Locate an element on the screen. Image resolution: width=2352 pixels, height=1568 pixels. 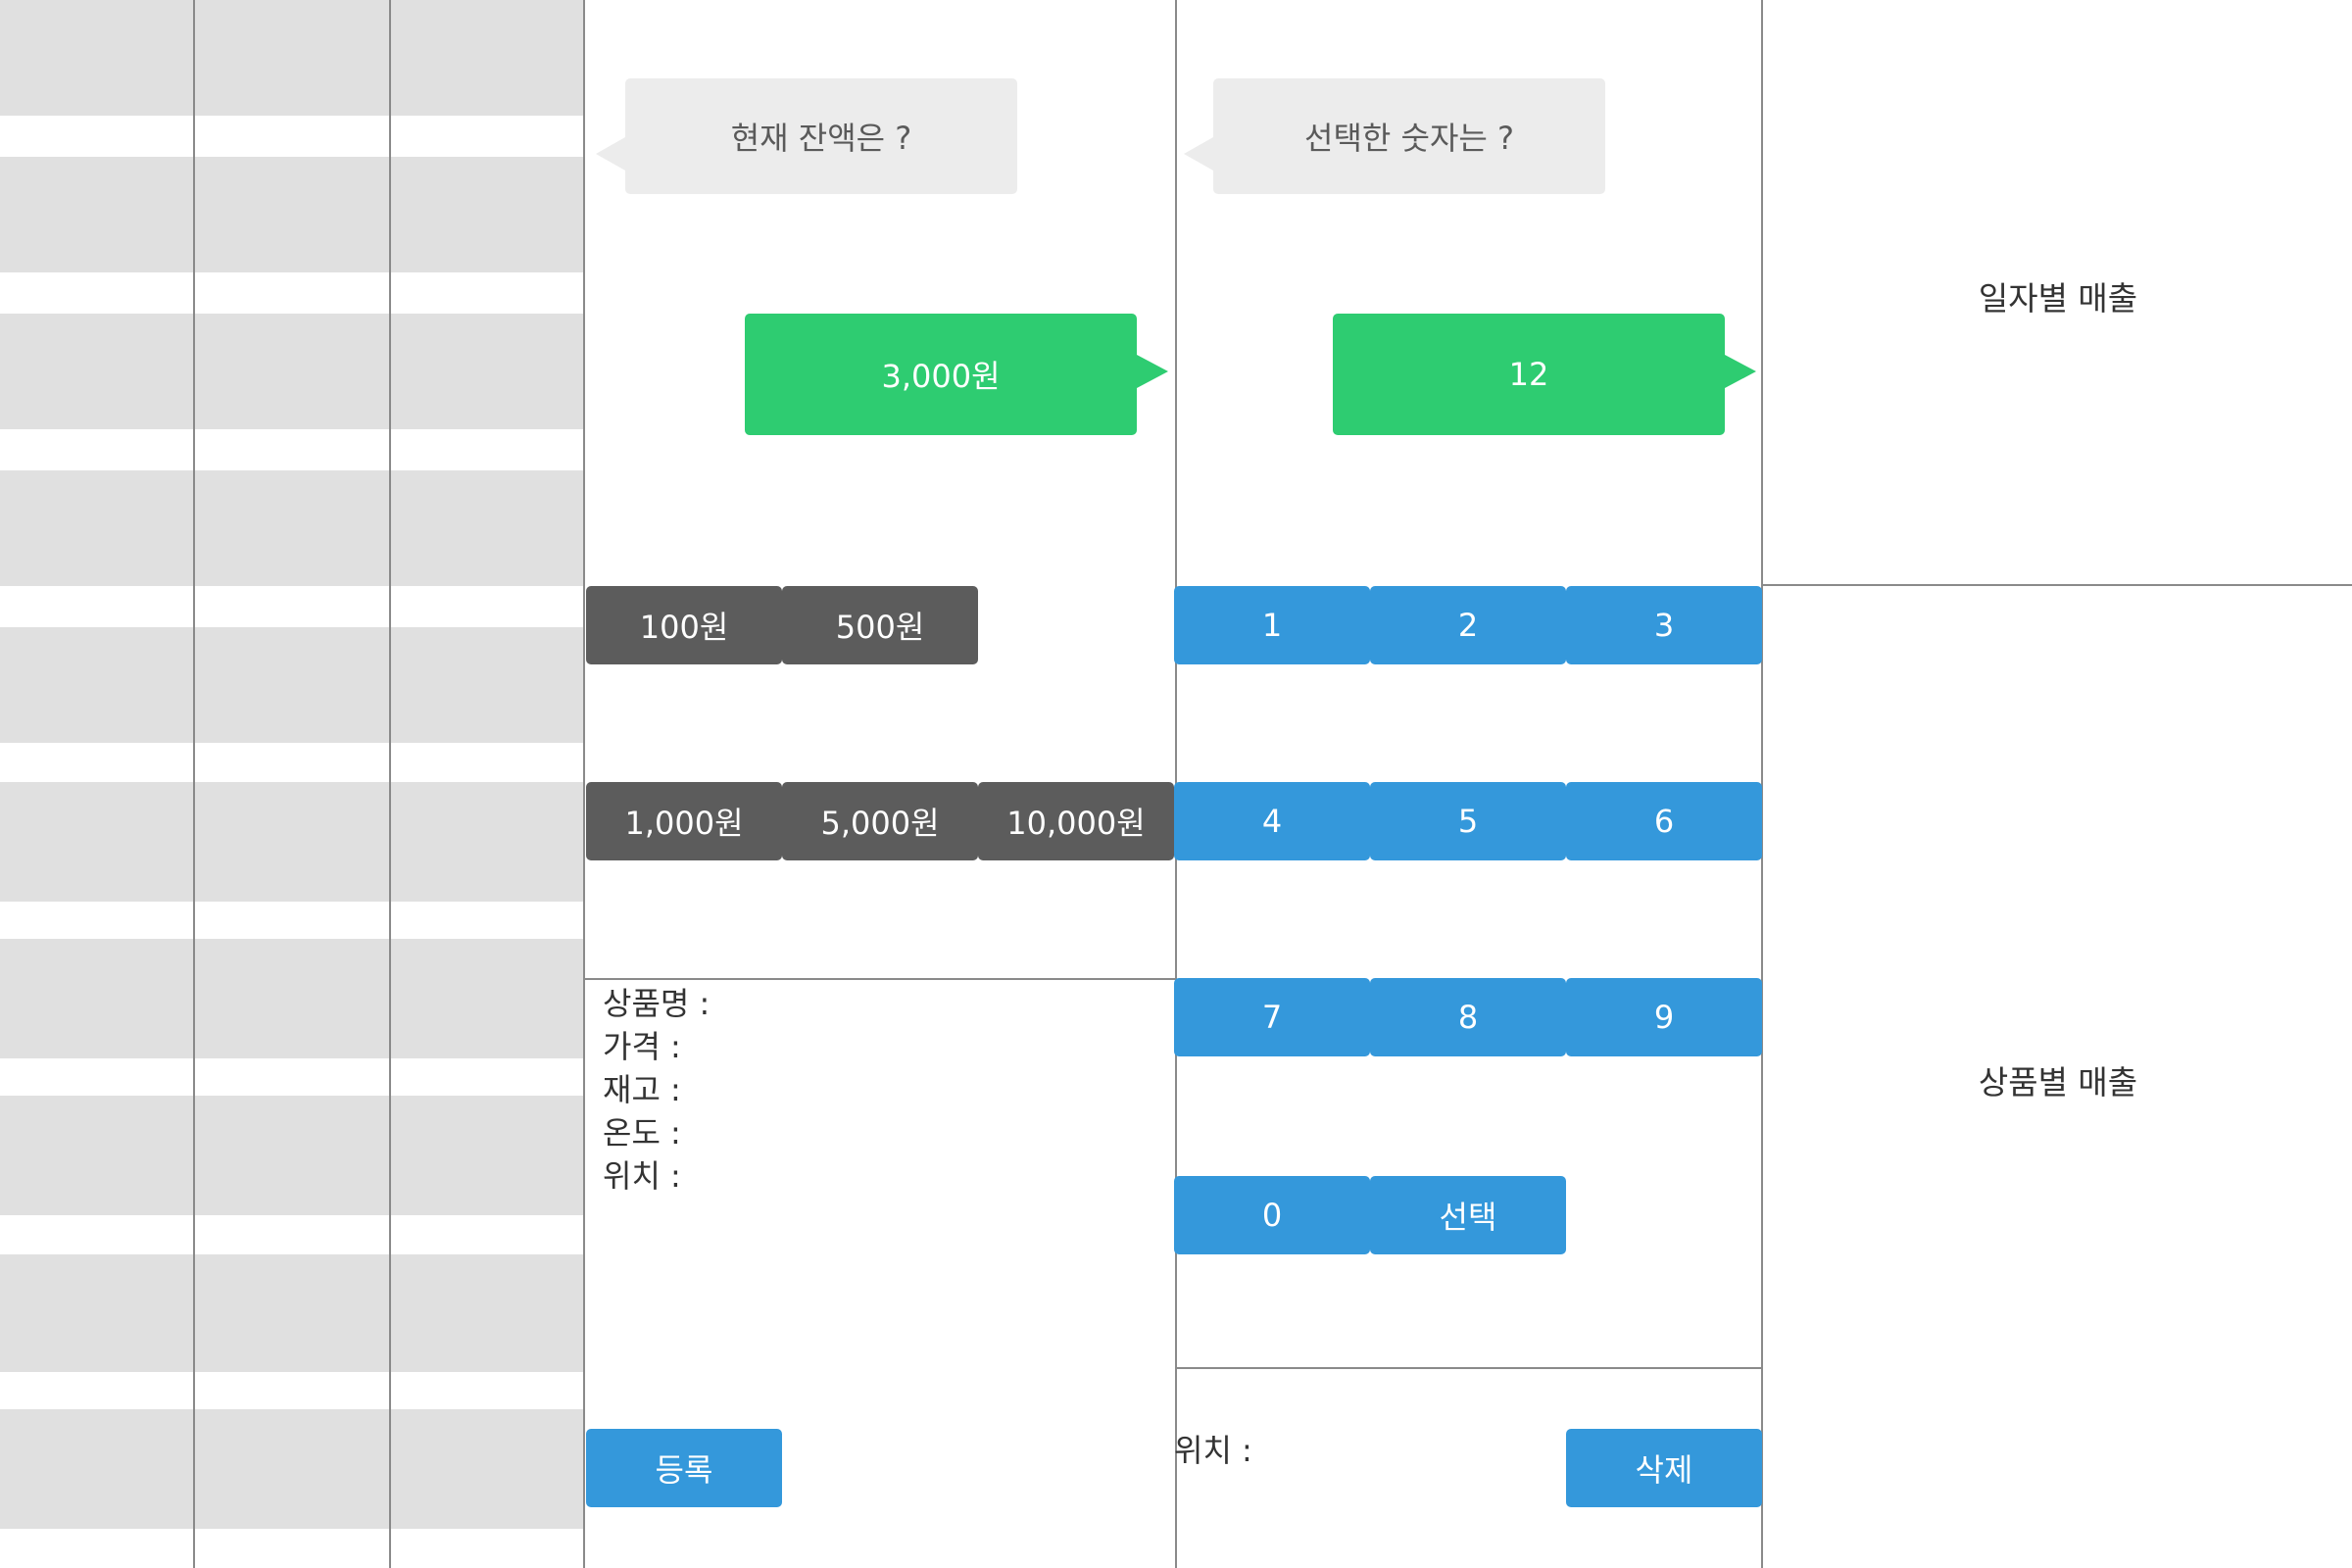
keypad-key-label: 2 is located at coordinates (1468, 625).